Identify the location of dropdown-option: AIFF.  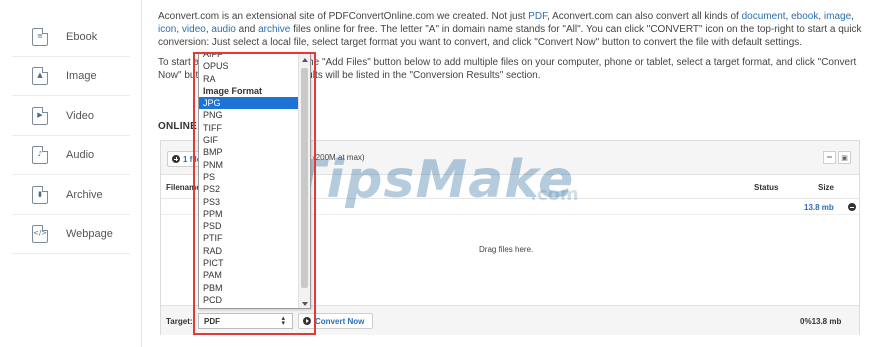
(249, 57).